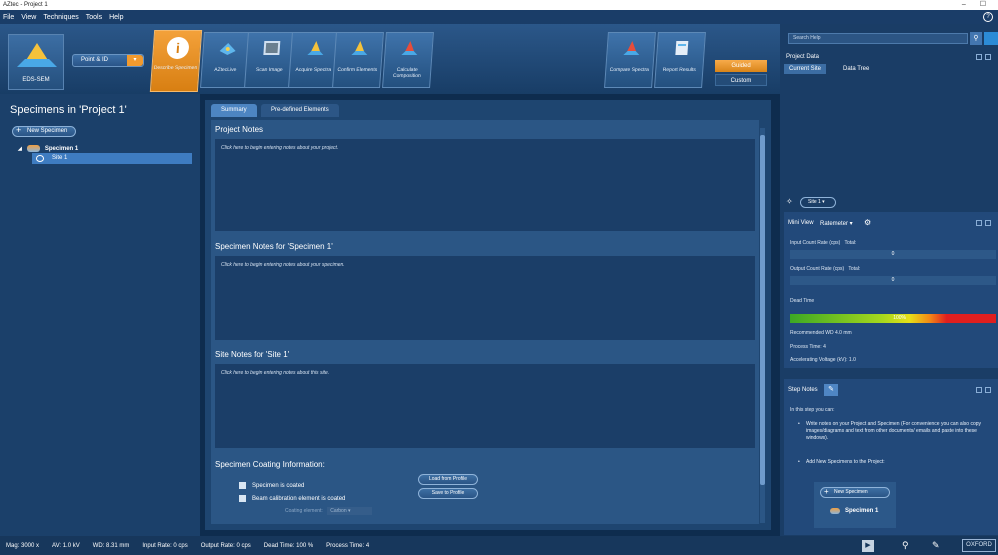 This screenshot has height=555, width=998. Describe the element at coordinates (856, 69) in the screenshot. I see `tab-data-tree: Data Tree` at that location.